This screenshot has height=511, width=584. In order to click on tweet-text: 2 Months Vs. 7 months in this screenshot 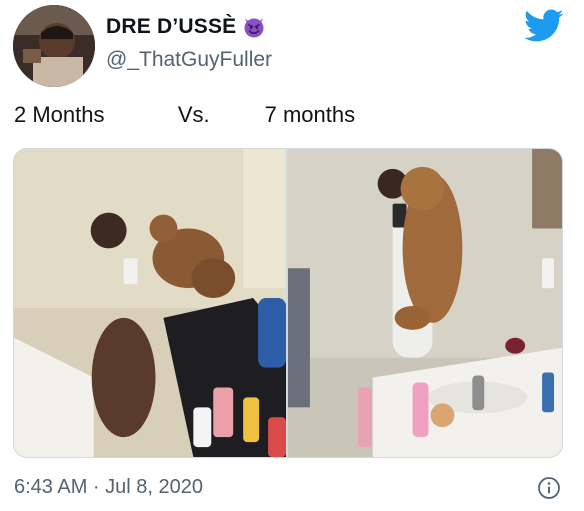, I will do `click(185, 114)`.